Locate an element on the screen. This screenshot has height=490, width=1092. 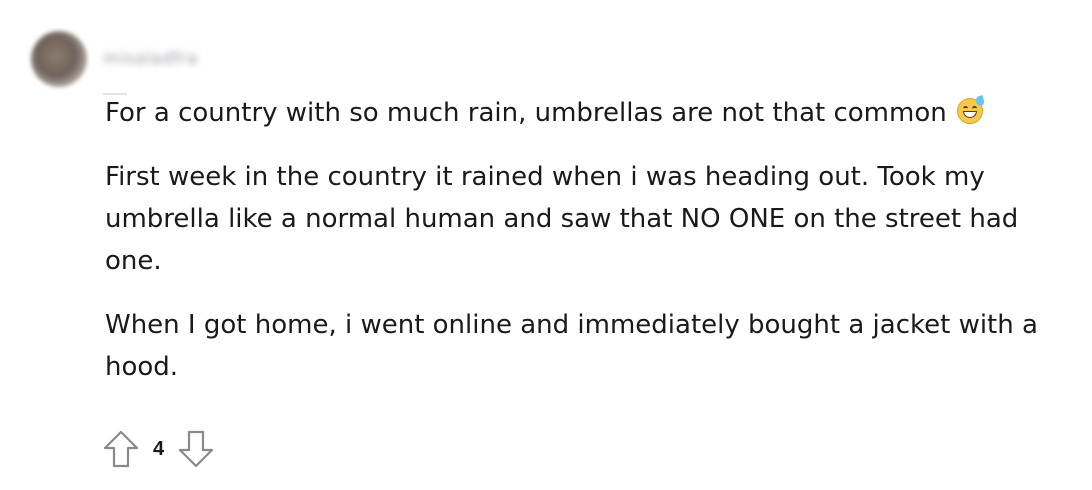
arrow-down-outline-icon is located at coordinates (196, 449).